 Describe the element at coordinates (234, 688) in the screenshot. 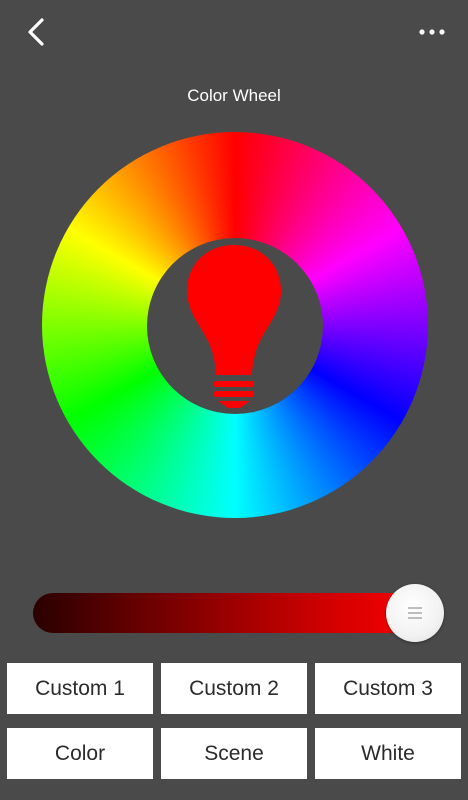

I see `custom-2-button: Custom 2` at that location.